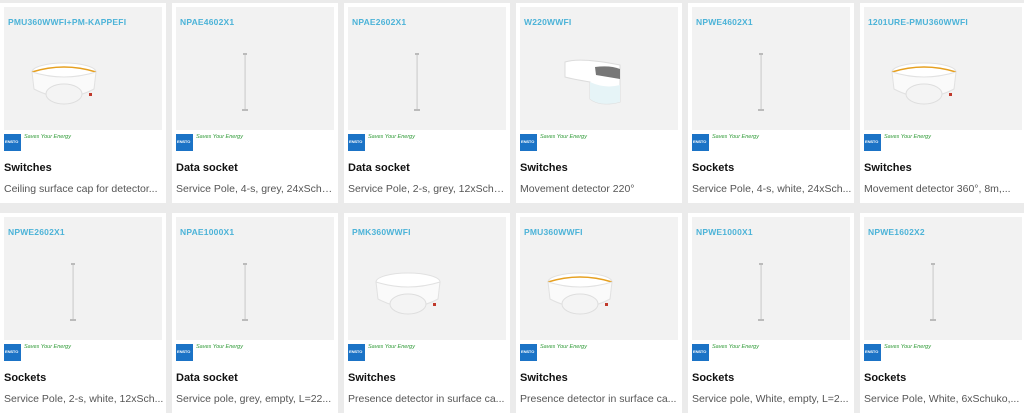 This screenshot has width=1024, height=413. What do you see at coordinates (599, 278) in the screenshot?
I see `product-thumbnail: PMU360WWFI` at bounding box center [599, 278].